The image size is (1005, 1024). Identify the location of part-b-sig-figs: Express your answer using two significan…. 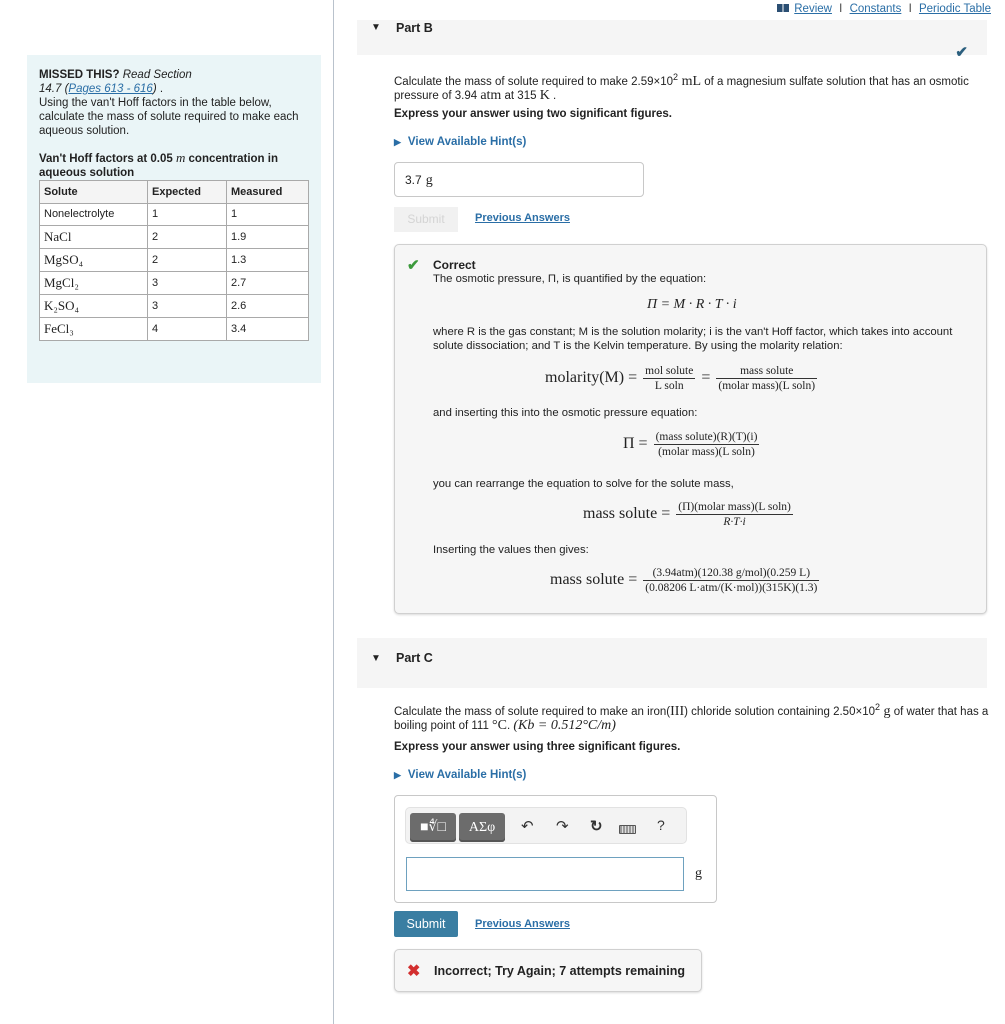
(533, 114).